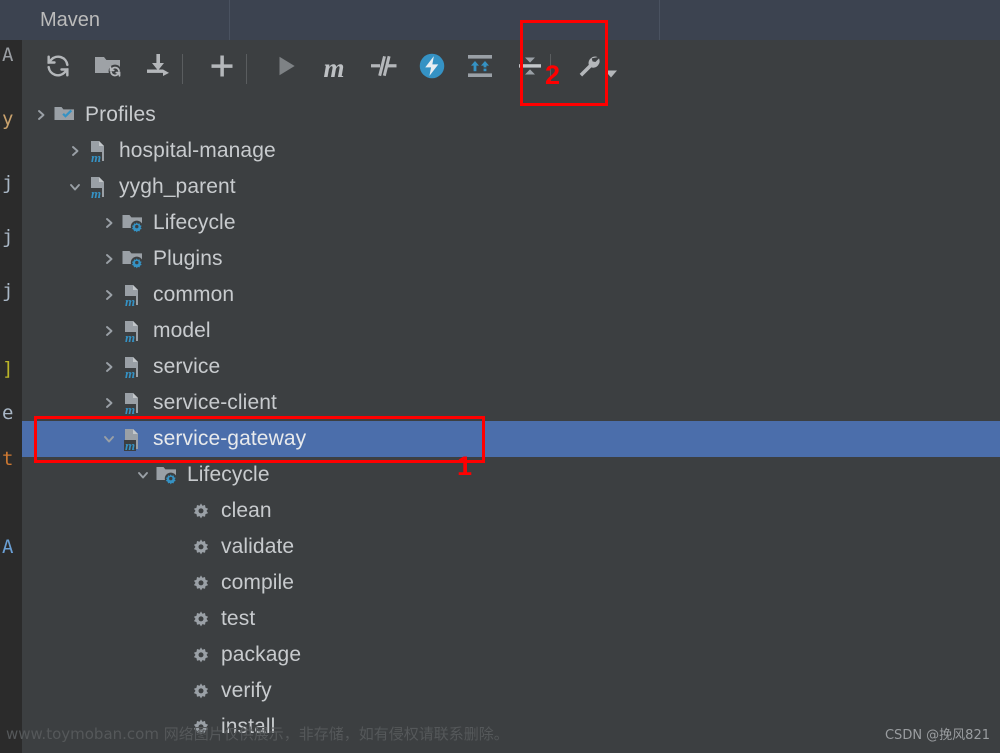 The image size is (1000, 753). What do you see at coordinates (553, 75) in the screenshot?
I see `annotation-number-2: 2` at bounding box center [553, 75].